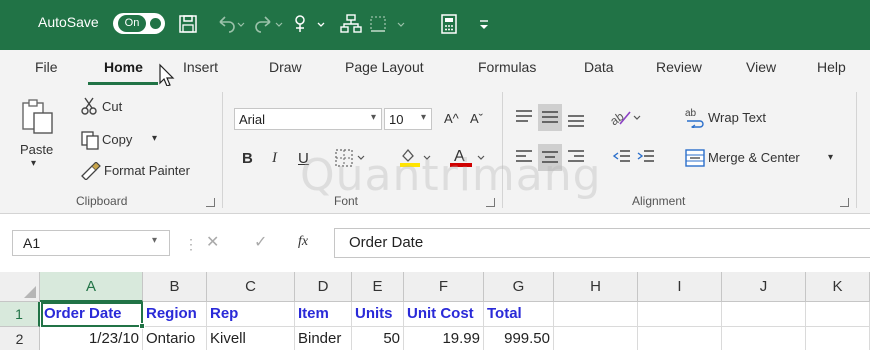  Describe the element at coordinates (310, 24) in the screenshot. I see `touch-mode-icon` at that location.